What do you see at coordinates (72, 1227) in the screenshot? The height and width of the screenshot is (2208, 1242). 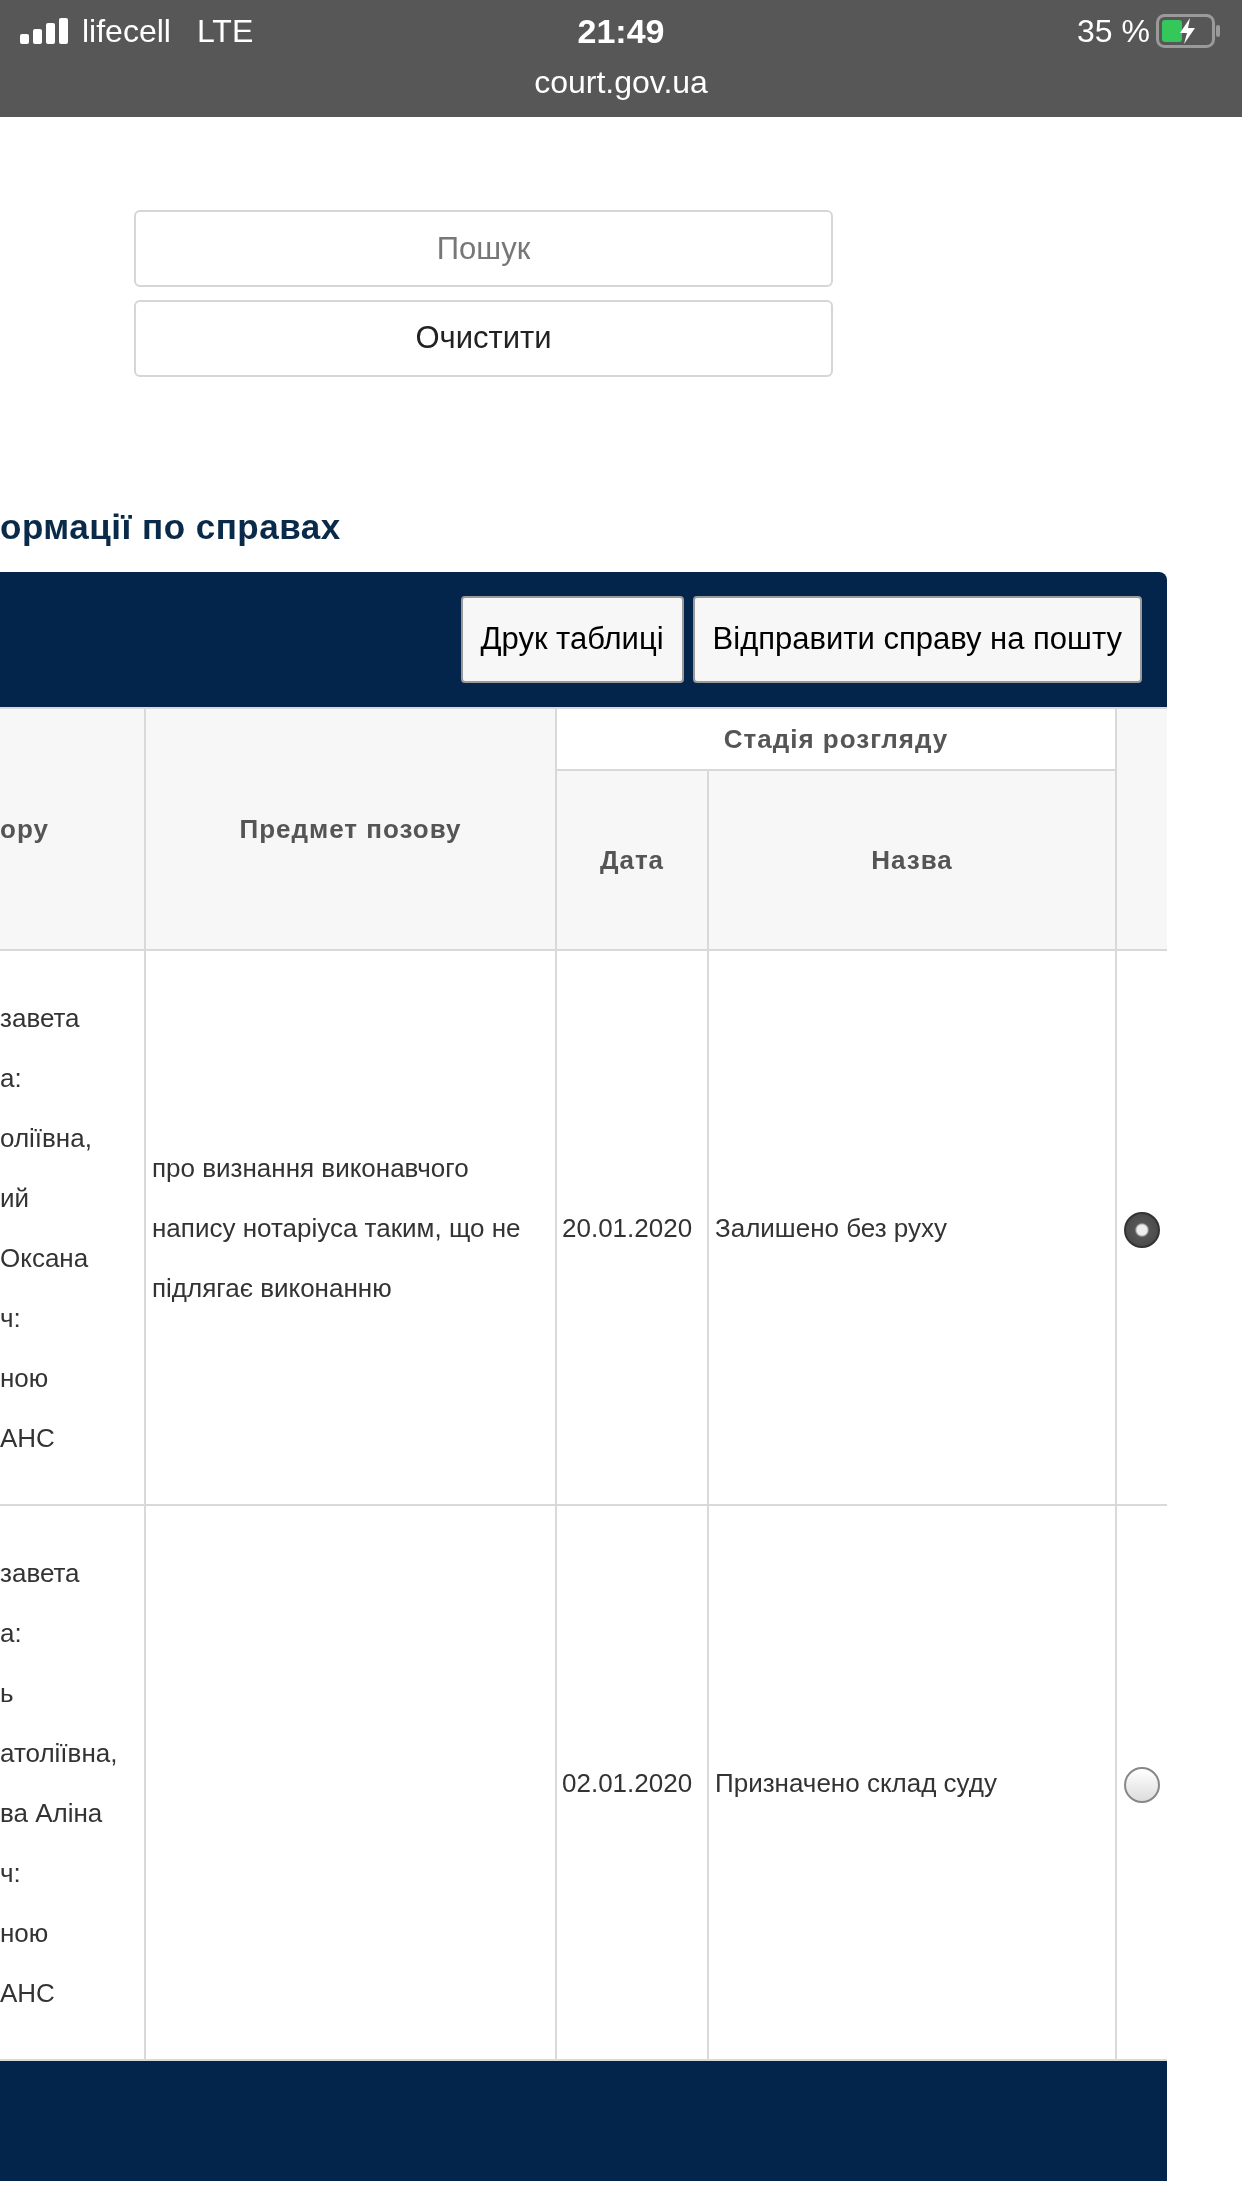 I see `table-cell: завета а: оліївна, ий Оксана ч: ною АНС` at bounding box center [72, 1227].